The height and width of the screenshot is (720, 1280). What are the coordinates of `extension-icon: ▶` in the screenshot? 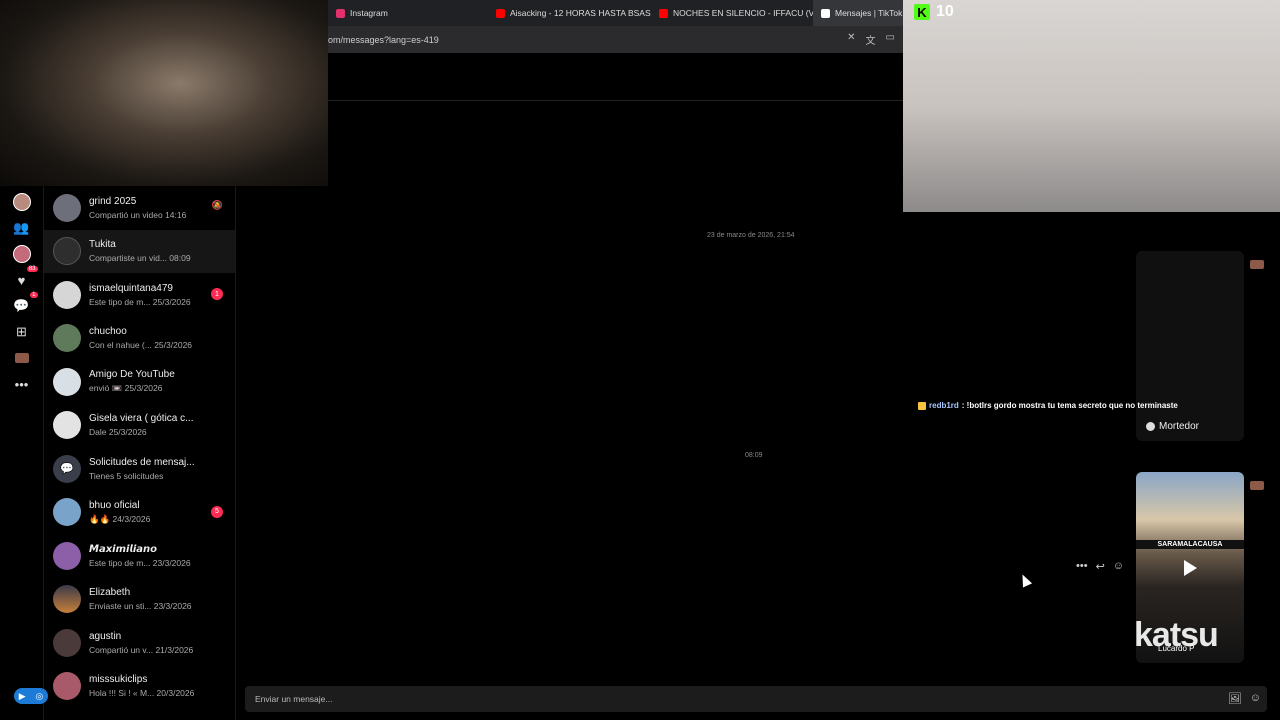 It's located at (22, 695).